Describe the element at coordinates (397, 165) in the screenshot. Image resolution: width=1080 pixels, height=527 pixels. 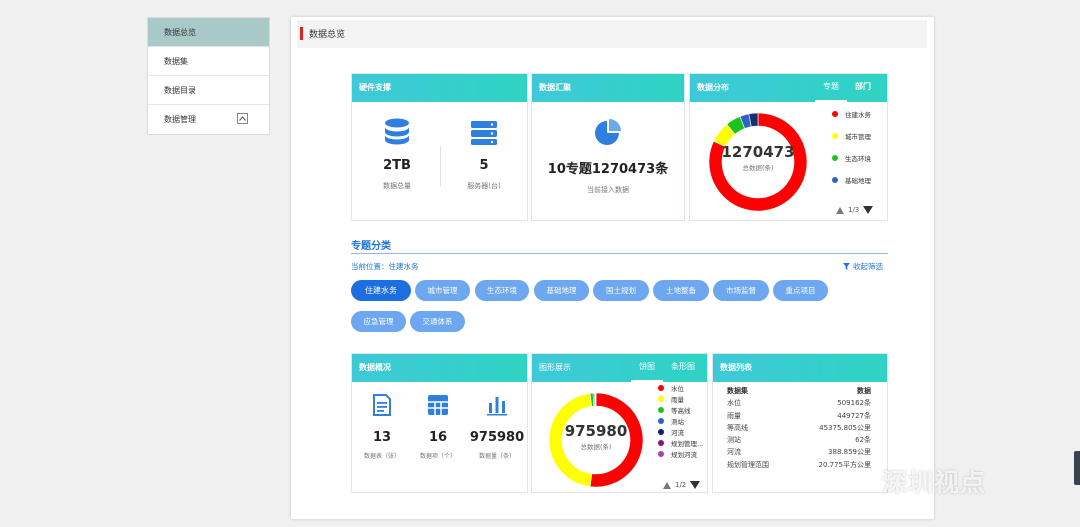
I see `storage-value: 2TB` at that location.